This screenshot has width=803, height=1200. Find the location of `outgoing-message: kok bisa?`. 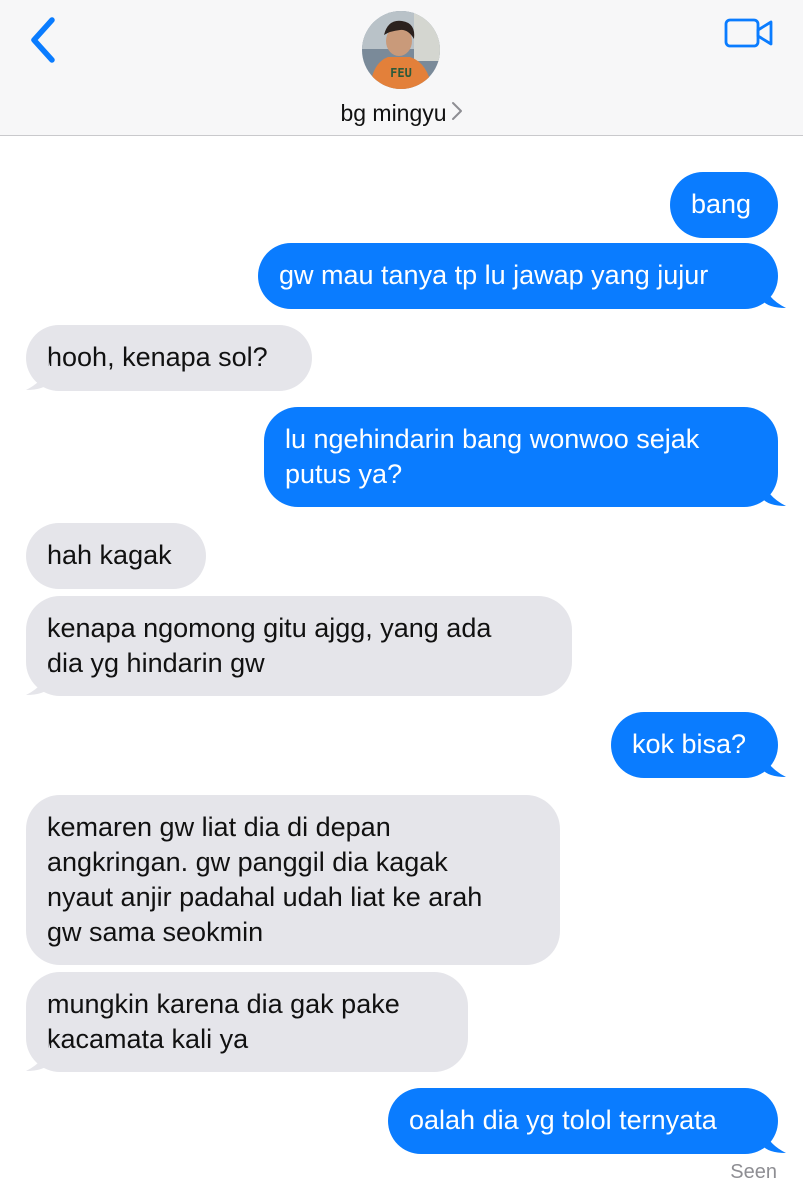

outgoing-message: kok bisa? is located at coordinates (694, 745).